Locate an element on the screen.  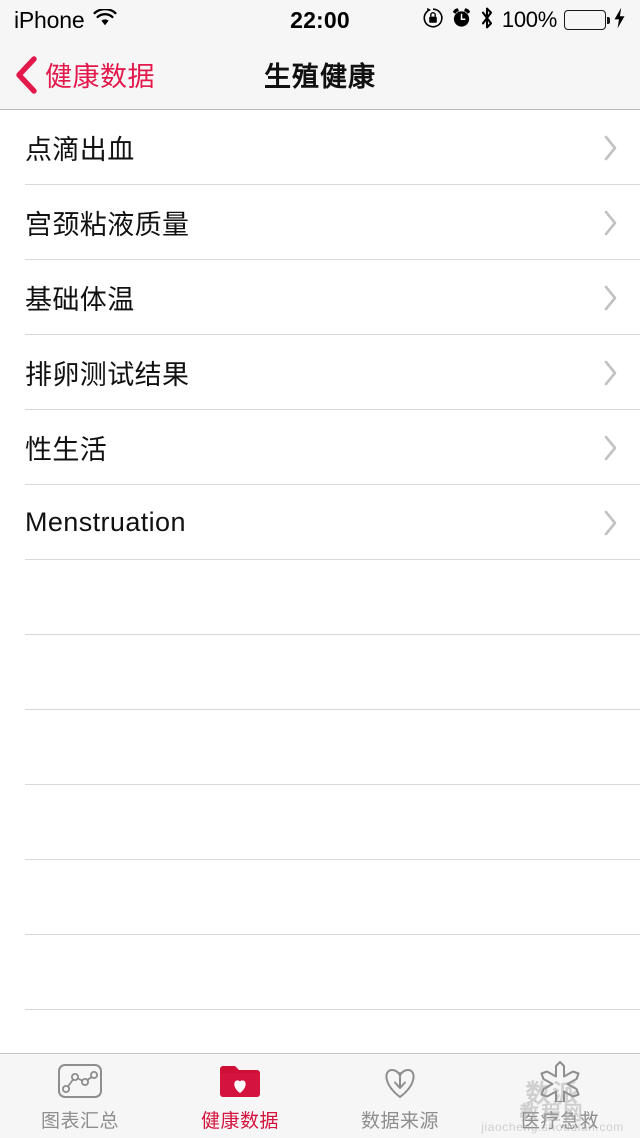
tab-bar: 图表汇总 健康数据 数据来源 医疗急救 is located at coordinates (320, 1095).